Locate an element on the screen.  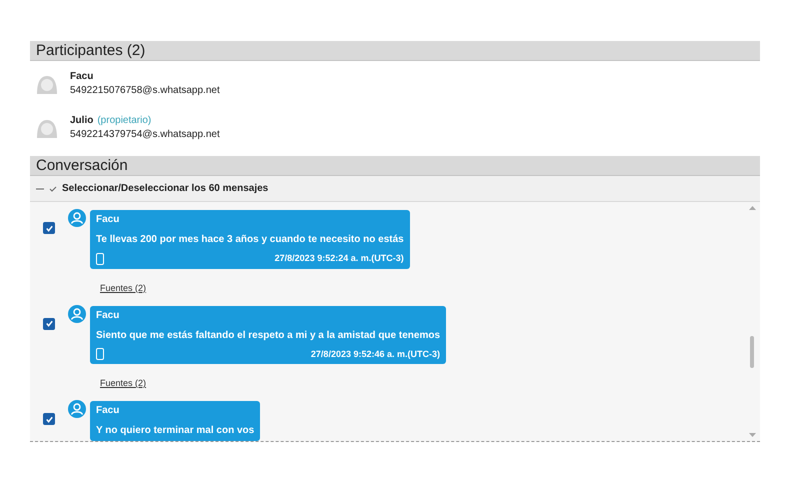
message-text: Siento que me estás faltando el respeto a mi y a la amistad que tenemos is located at coordinates (268, 335).